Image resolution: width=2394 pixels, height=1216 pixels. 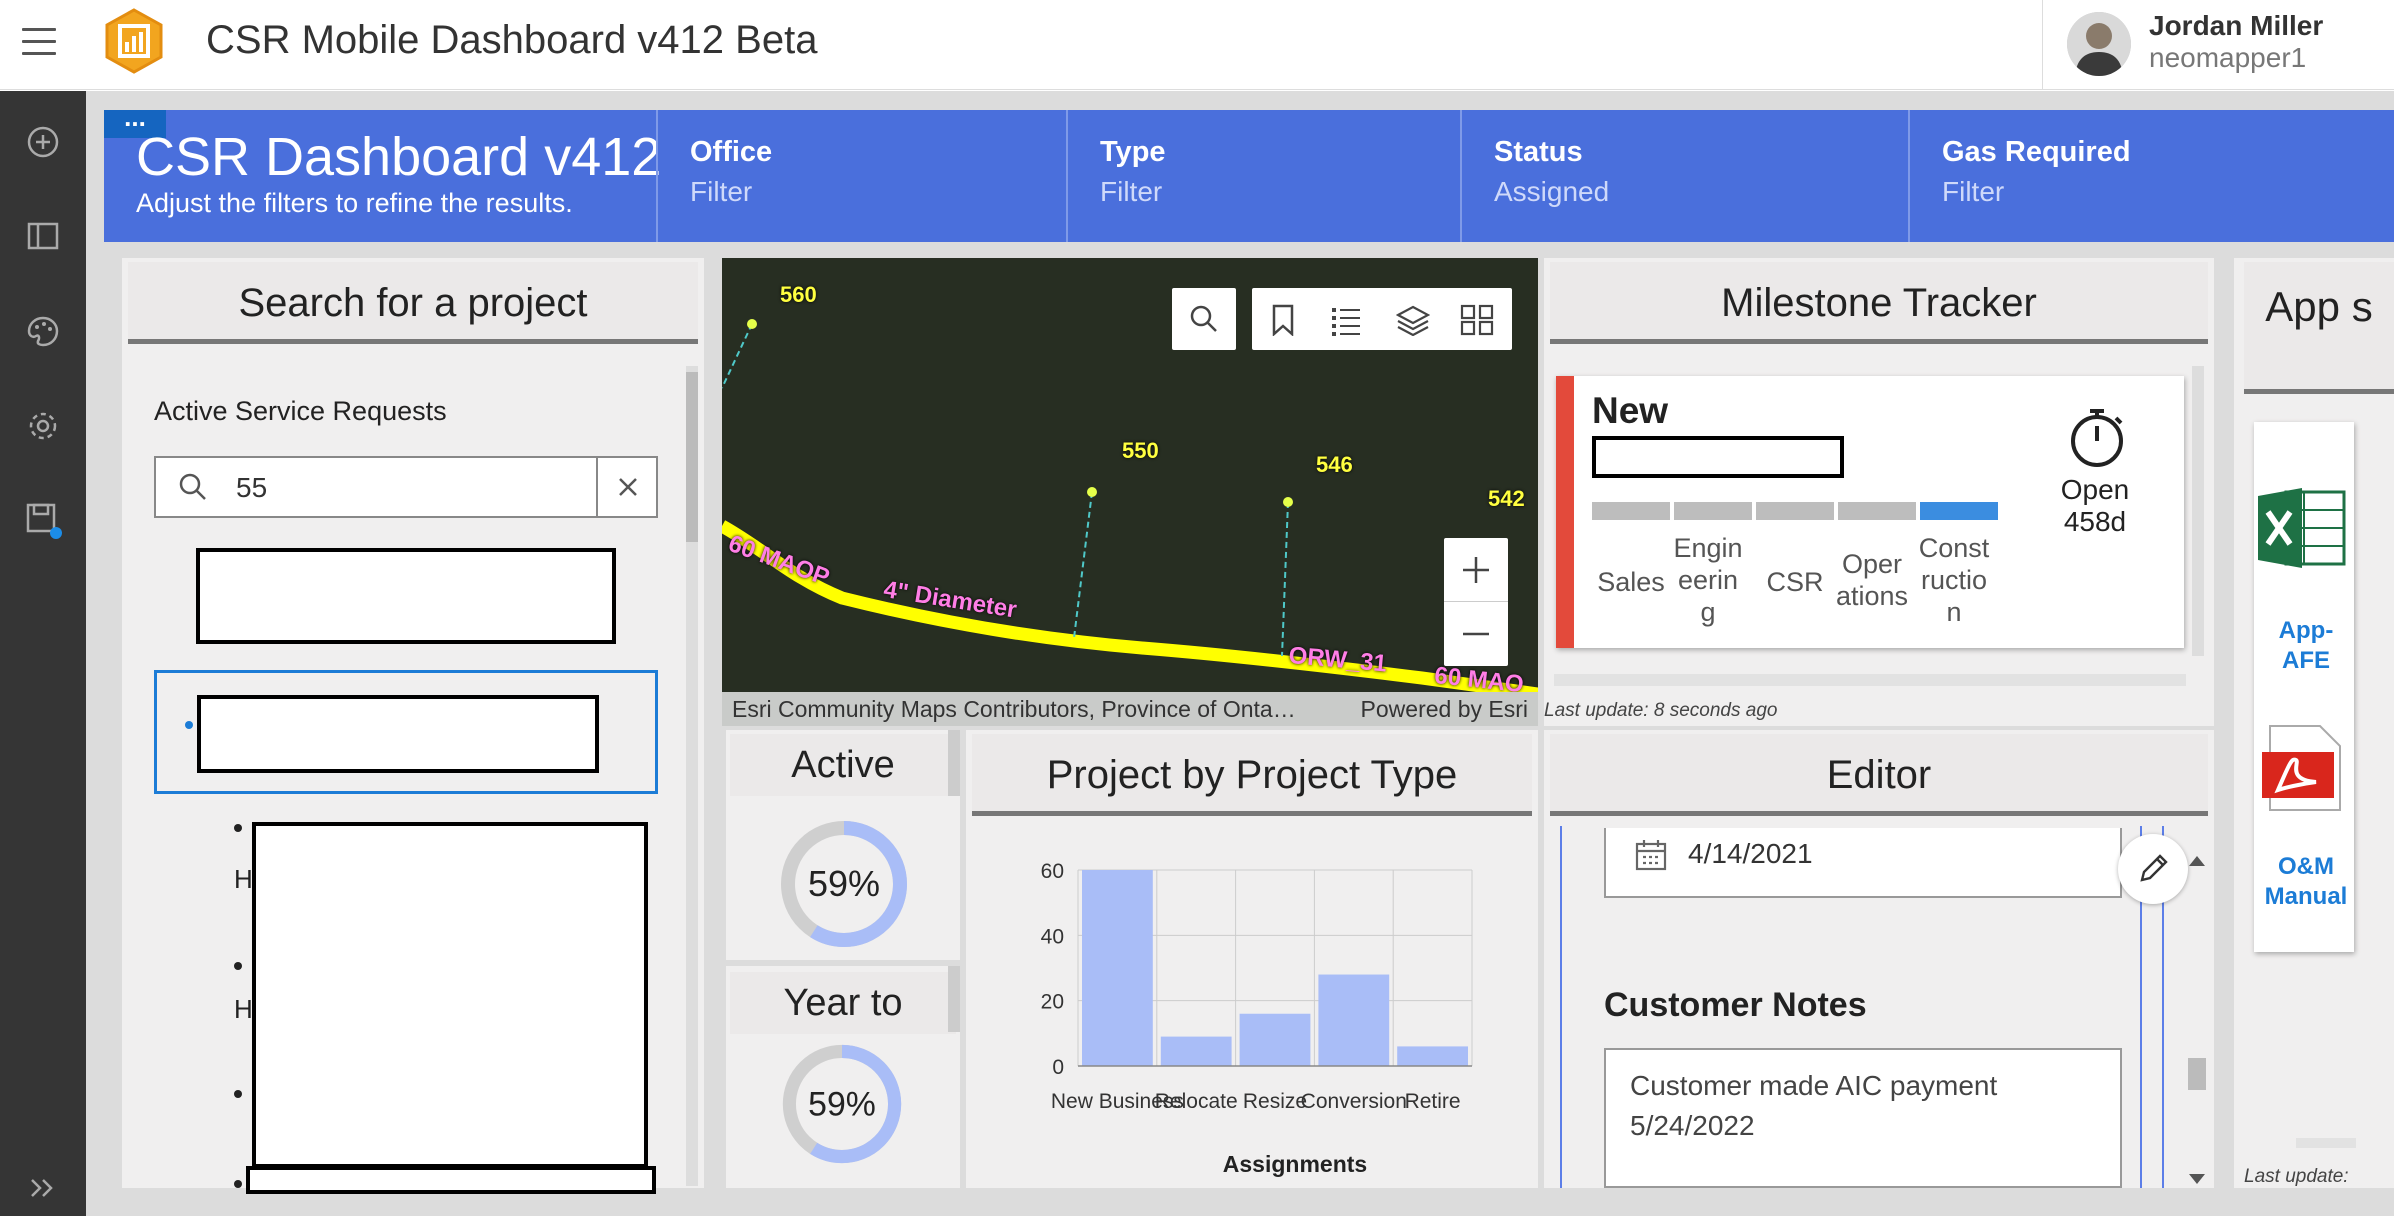 What do you see at coordinates (43, 142) in the screenshot?
I see `add-icon` at bounding box center [43, 142].